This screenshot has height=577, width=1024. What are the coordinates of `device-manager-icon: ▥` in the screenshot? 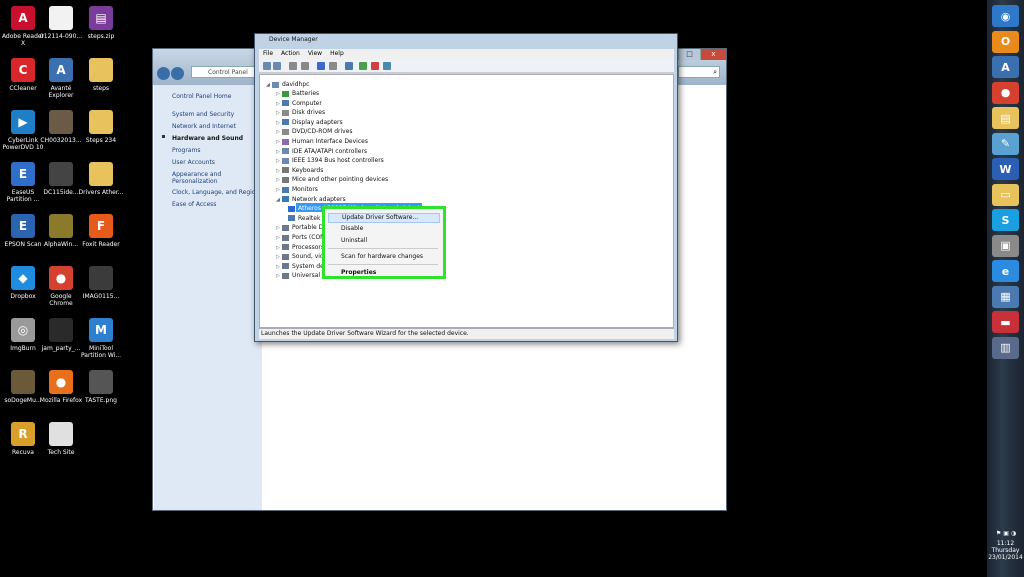 It's located at (1005, 347).